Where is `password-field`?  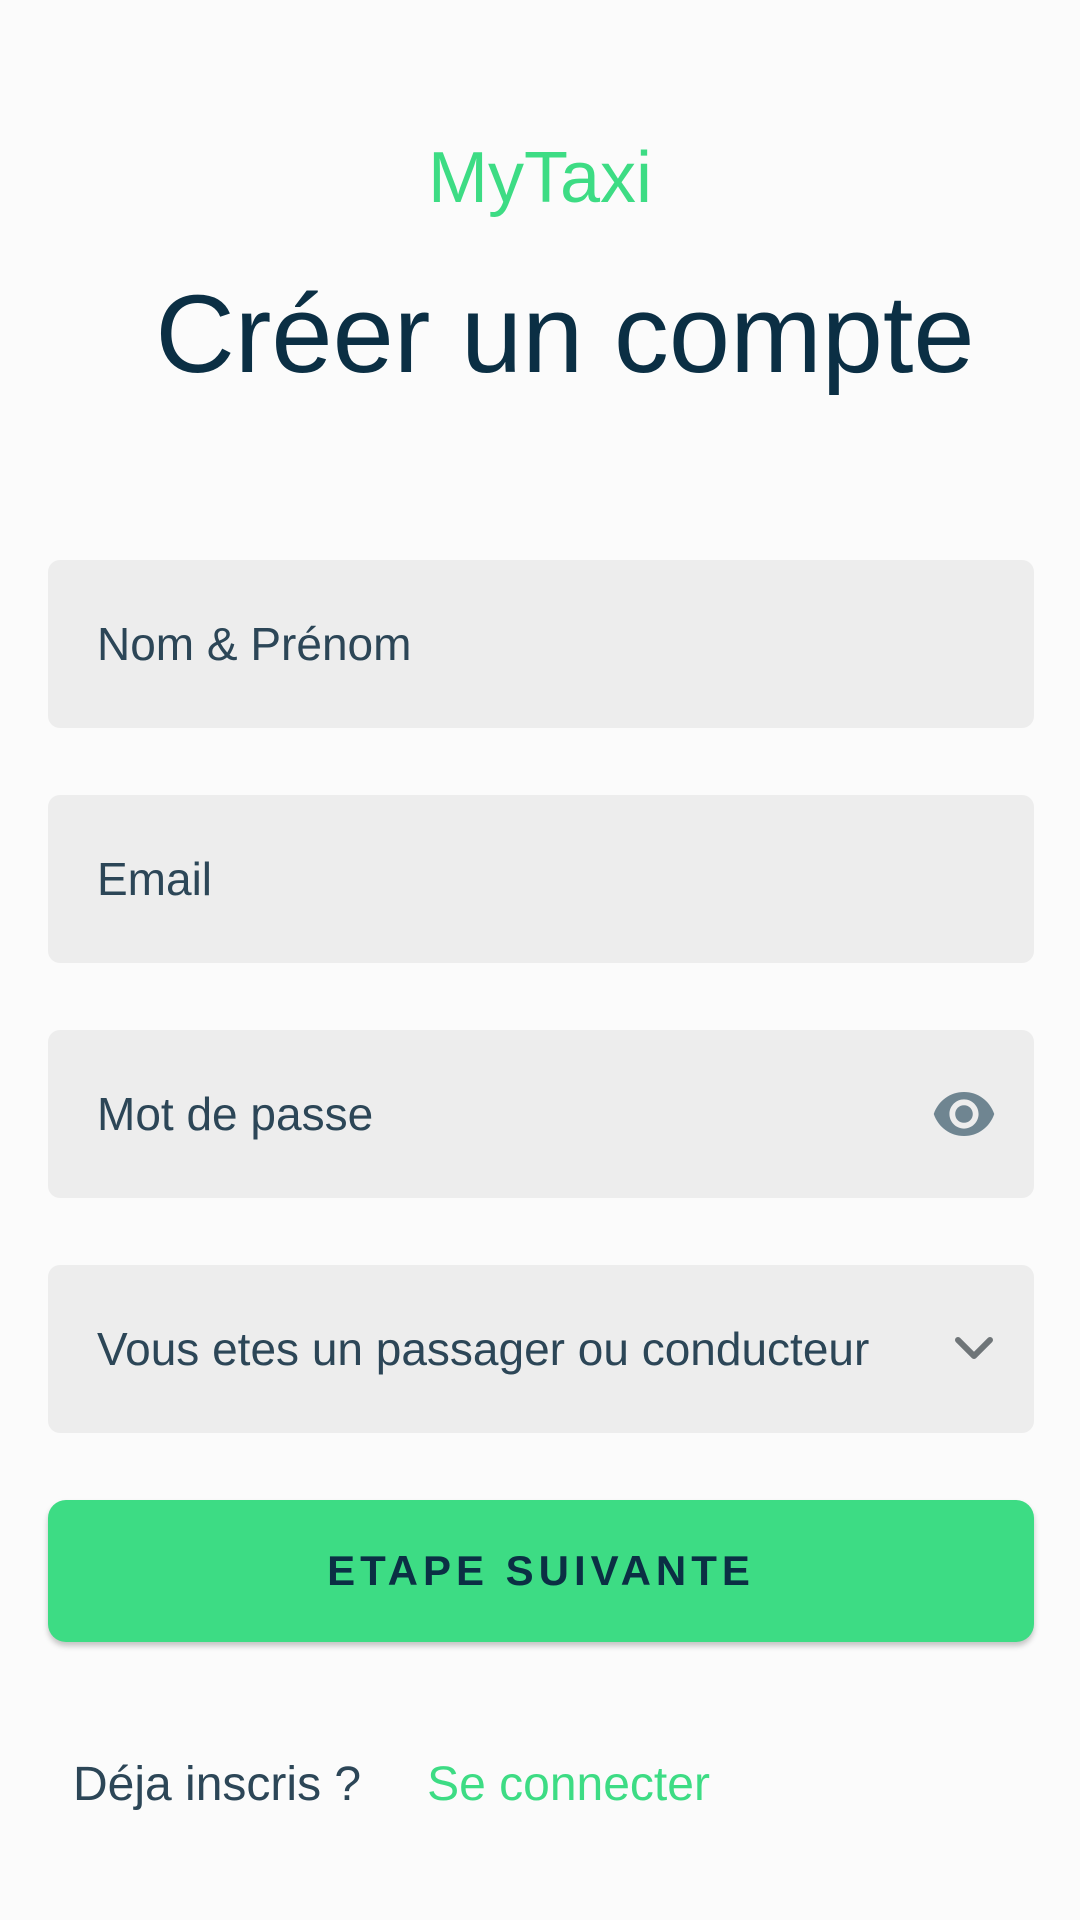
password-field is located at coordinates (541, 1114).